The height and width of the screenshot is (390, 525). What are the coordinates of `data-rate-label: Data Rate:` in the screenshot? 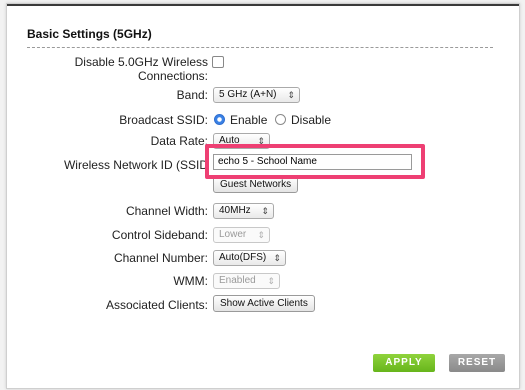 It's located at (179, 141).